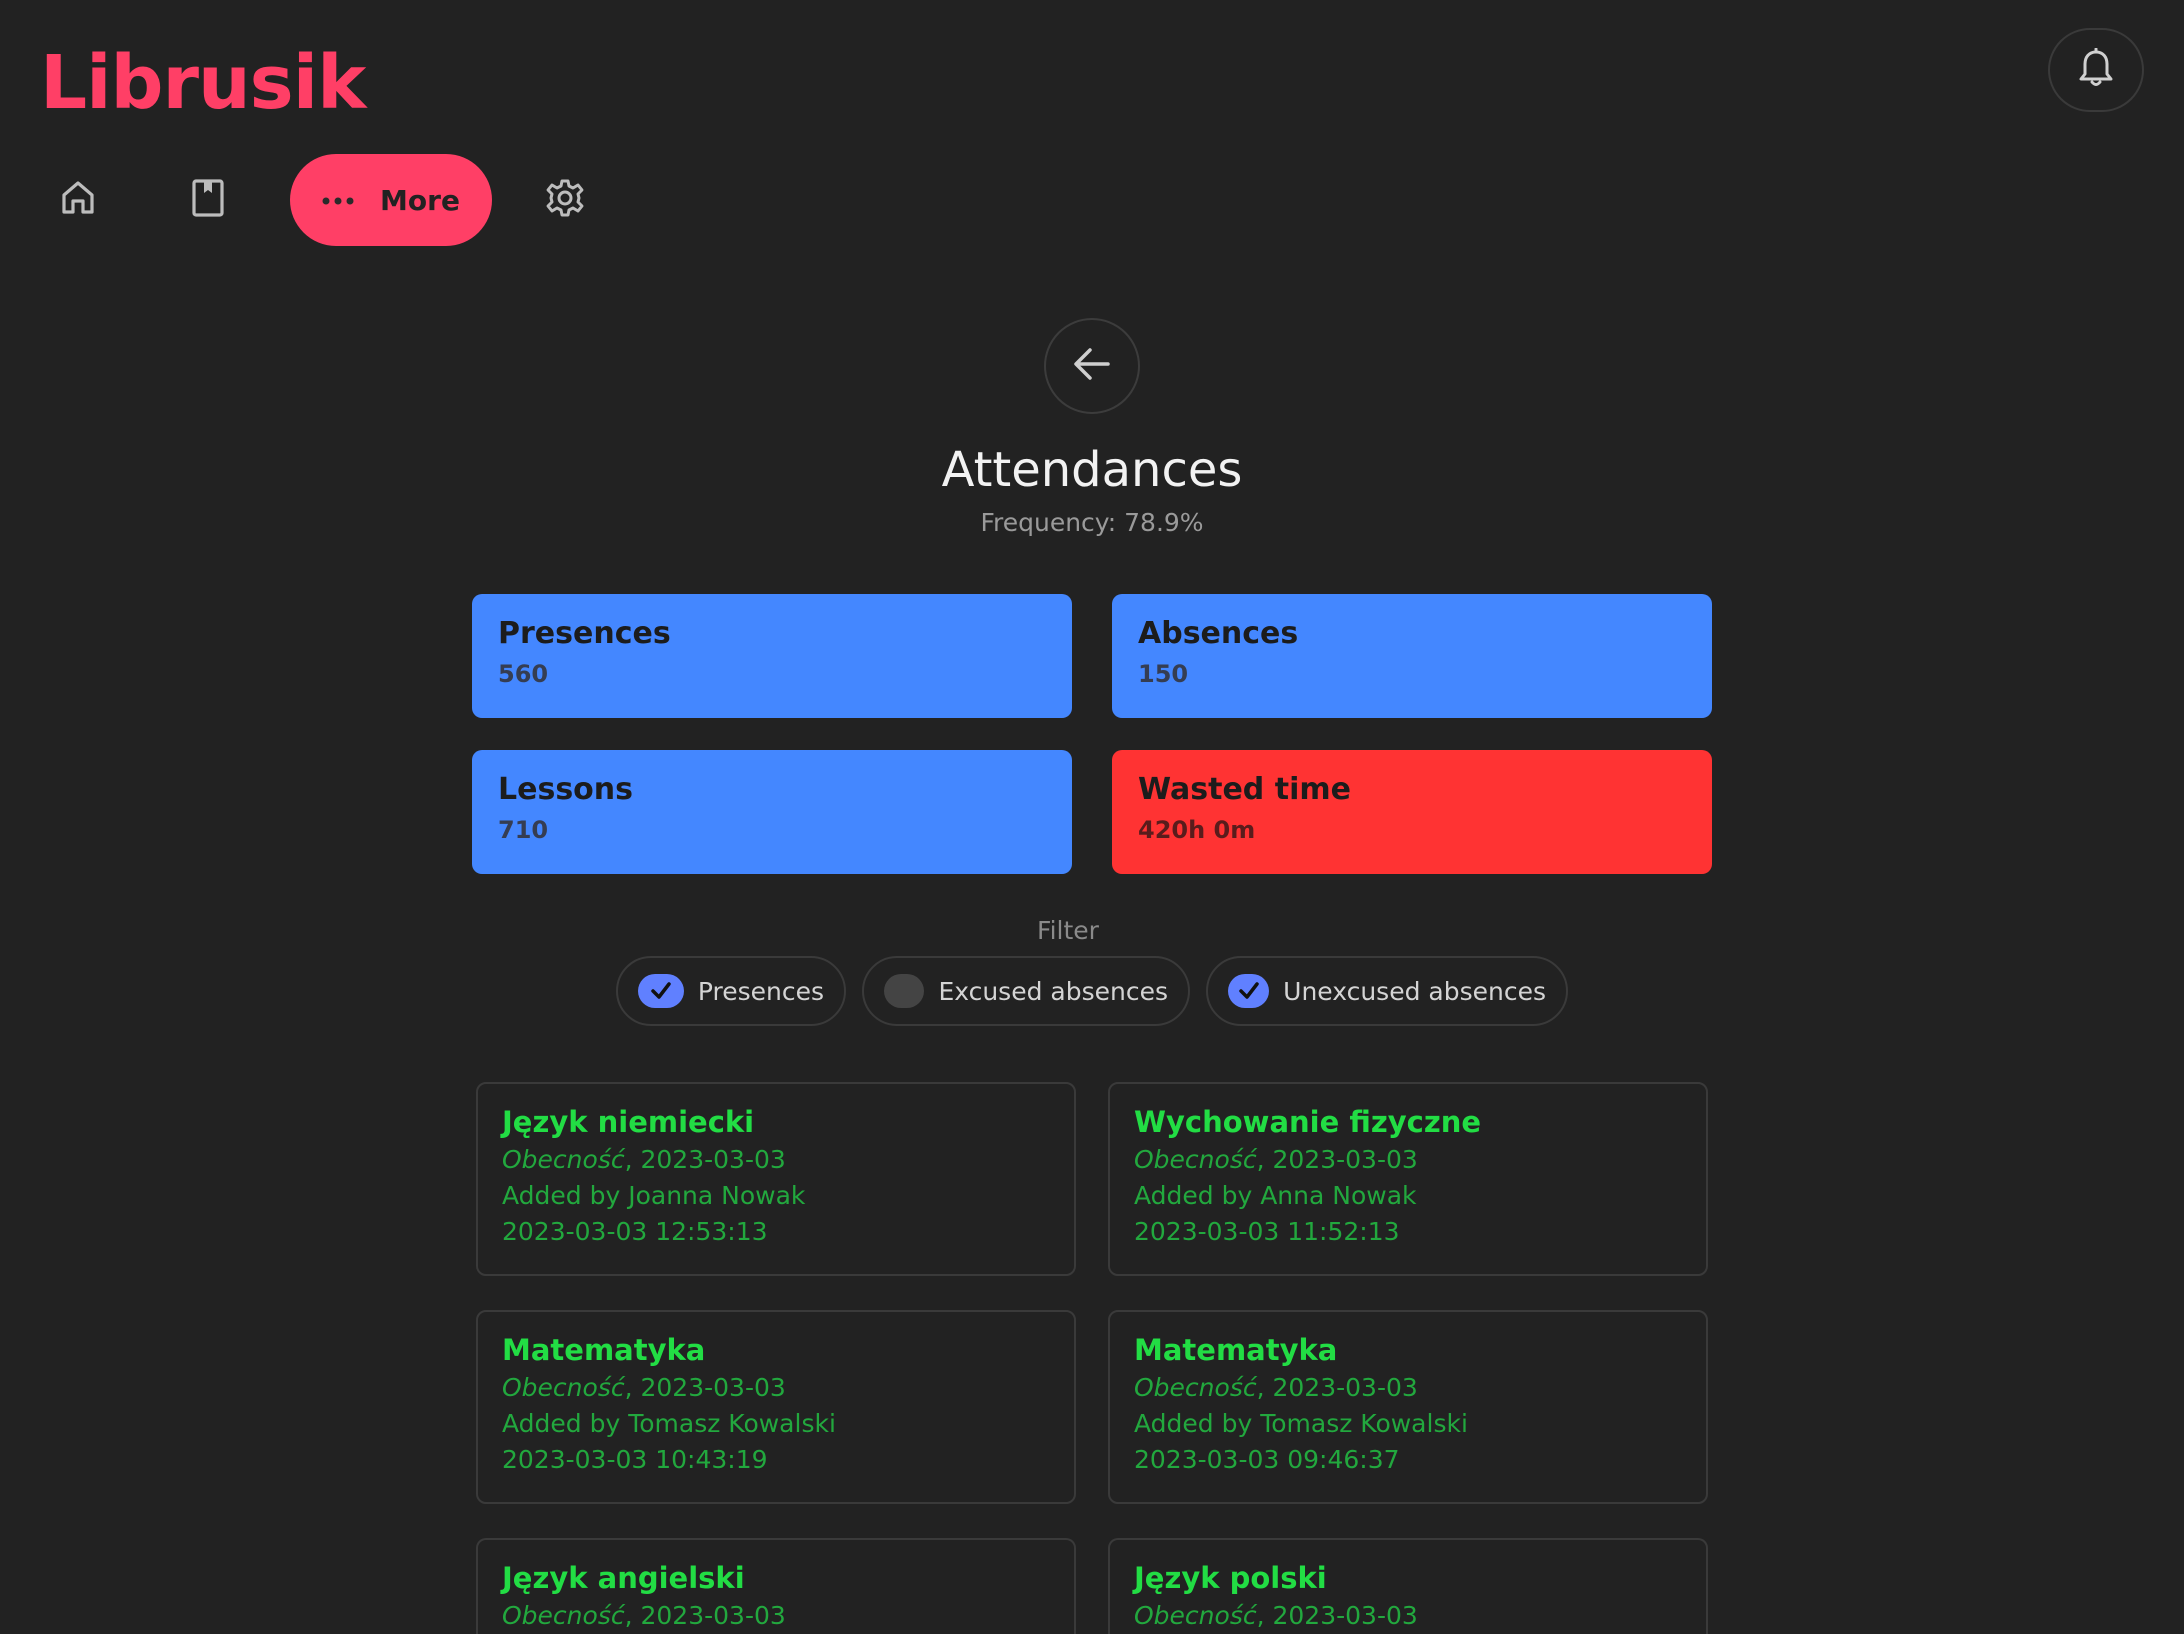 This screenshot has width=2184, height=1634. Describe the element at coordinates (654, 1195) in the screenshot. I see `added-by: Added by Joanna Nowak` at that location.